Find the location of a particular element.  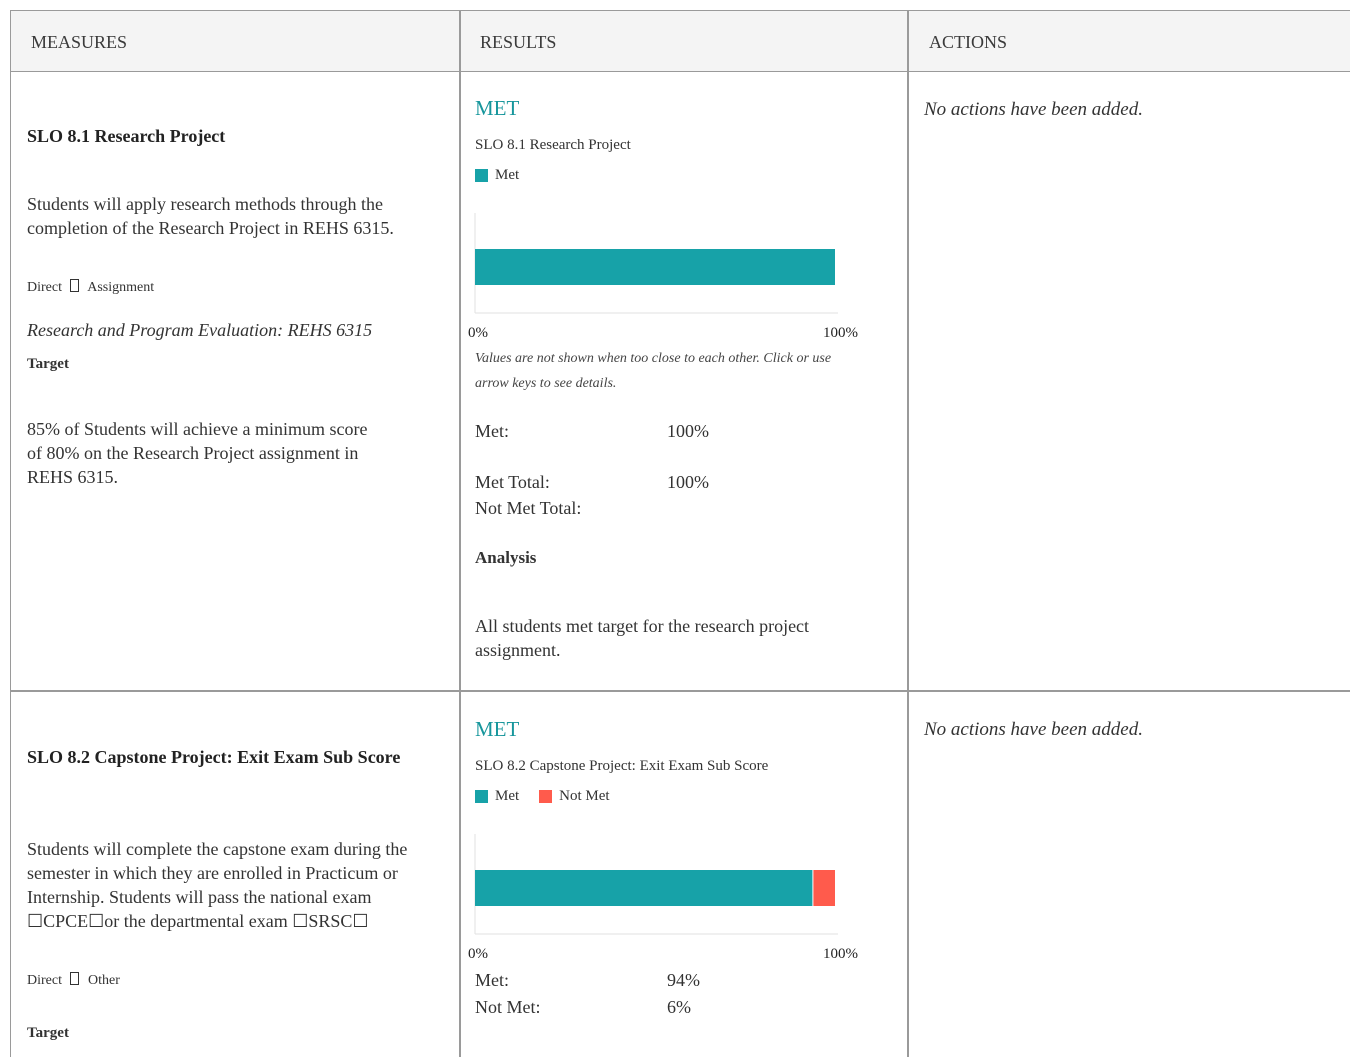

header-measures: MEASURES is located at coordinates (79, 42).